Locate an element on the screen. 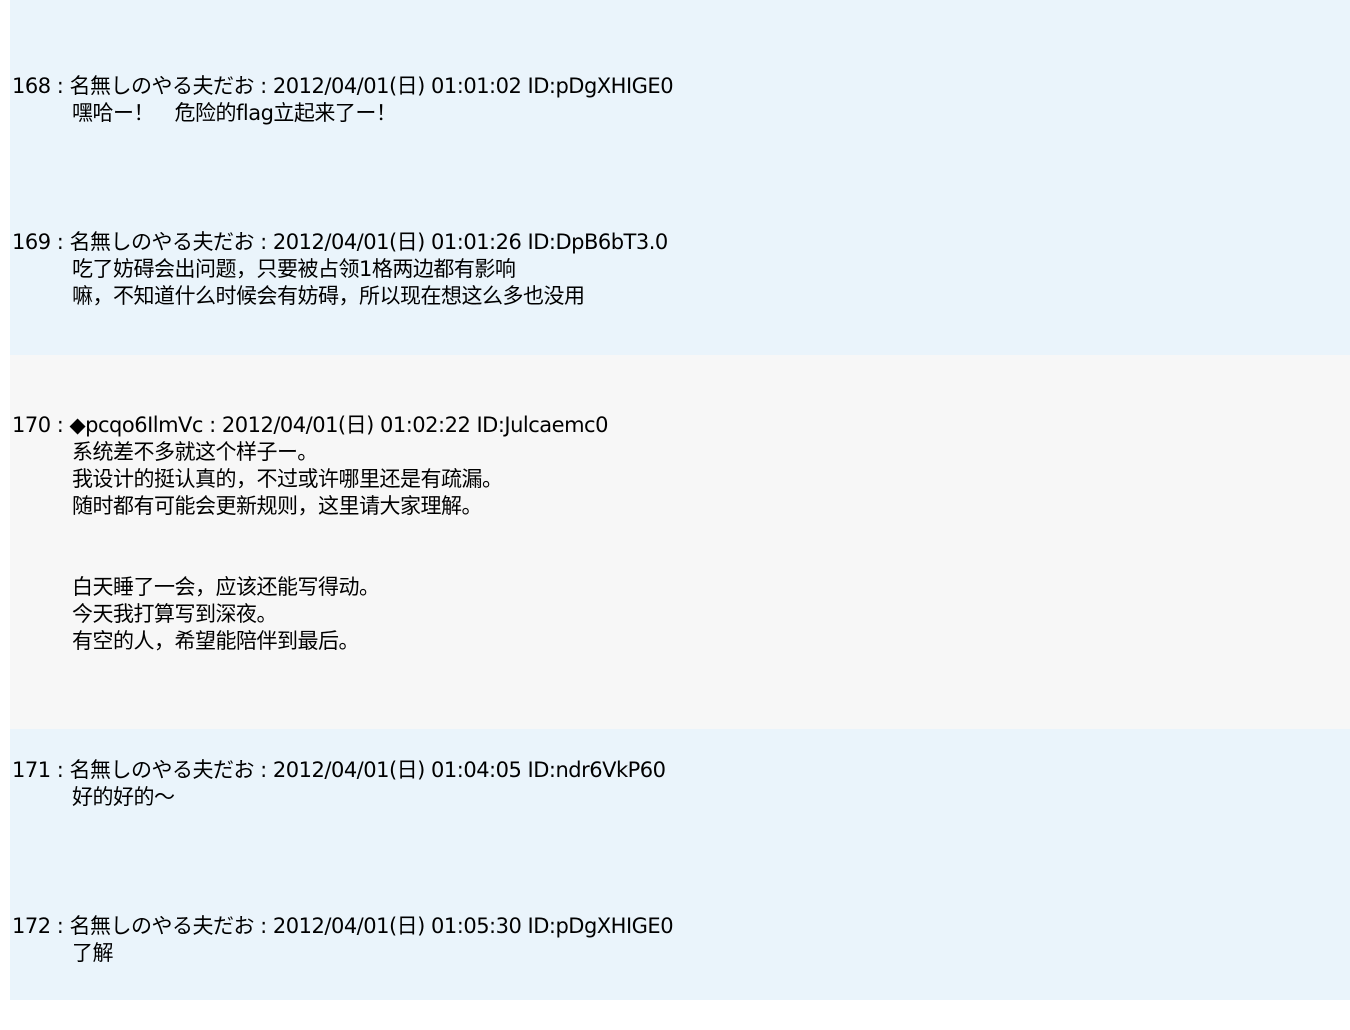  post-line: 我设计的挺认真的，不过或许哪里还是有疏漏。 is located at coordinates (287, 479).